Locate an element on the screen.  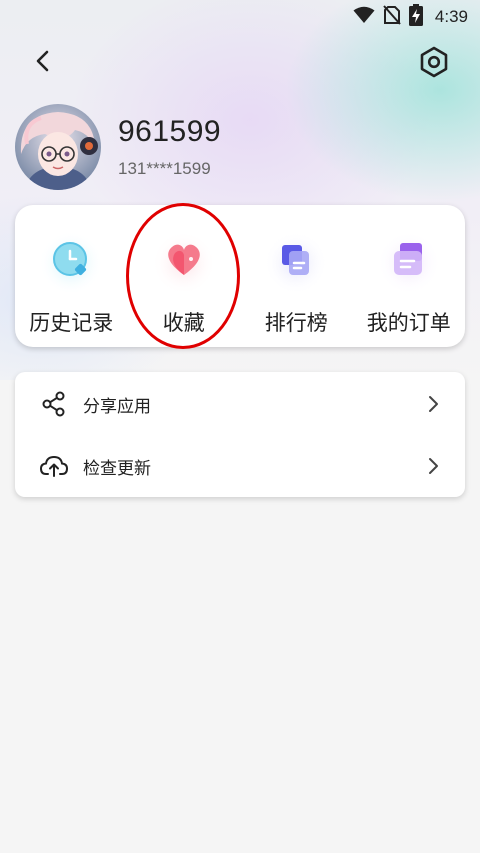
wifi-icon is located at coordinates (364, 17).